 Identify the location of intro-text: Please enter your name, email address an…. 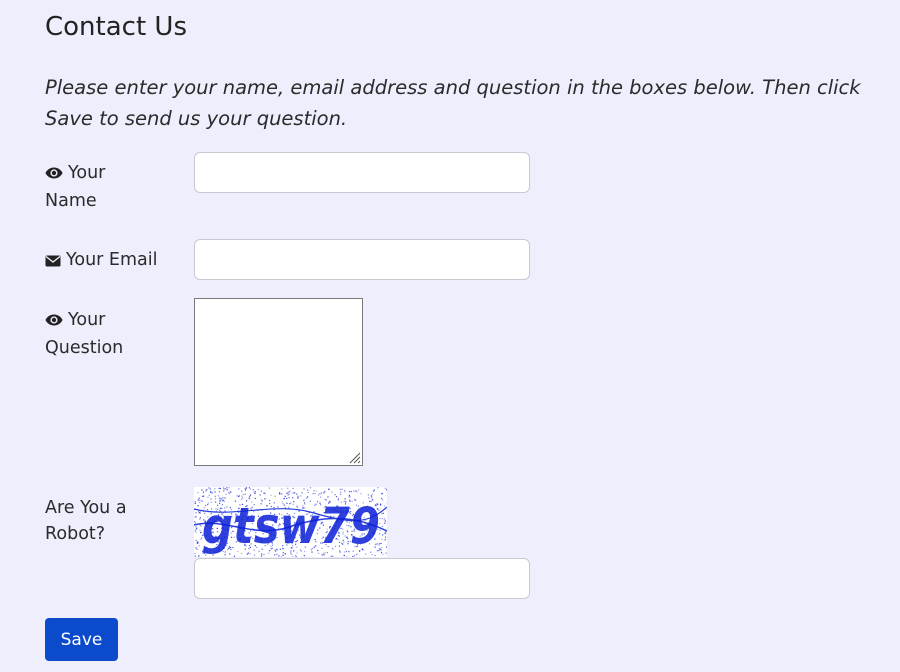
(453, 103).